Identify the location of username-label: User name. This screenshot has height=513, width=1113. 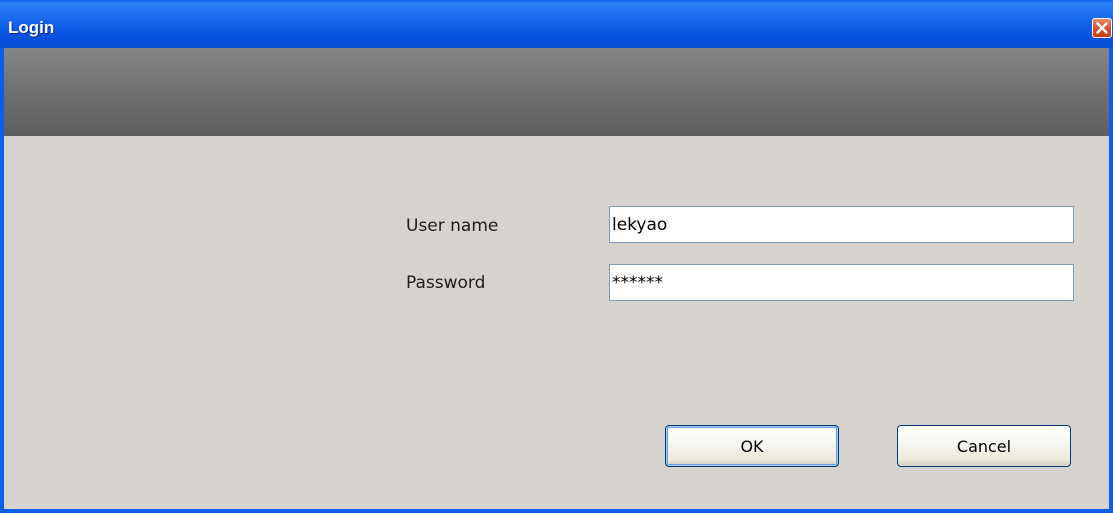
(452, 226).